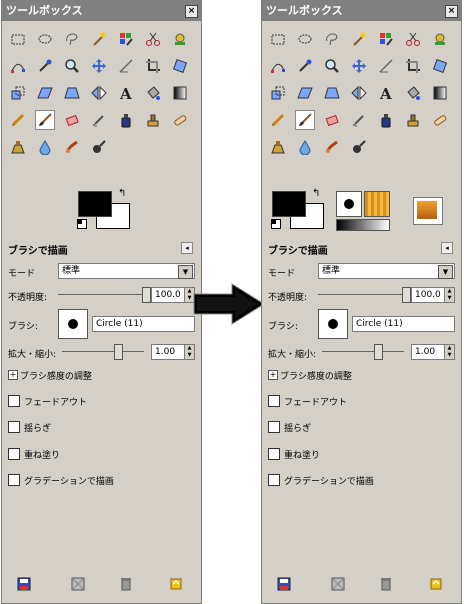 This screenshot has height=604, width=464. What do you see at coordinates (363, 351) in the screenshot?
I see `scale-slider-track` at bounding box center [363, 351].